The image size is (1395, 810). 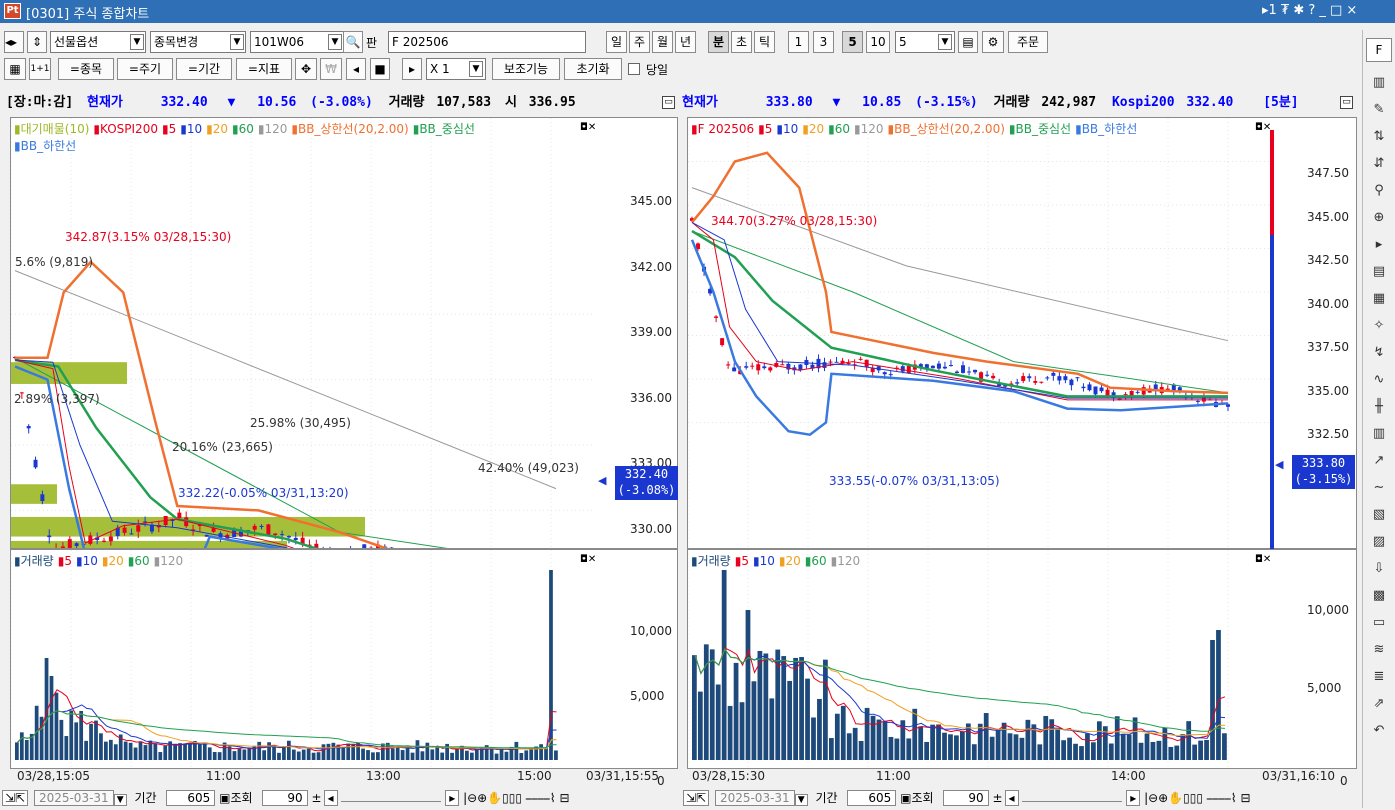 What do you see at coordinates (1309, 10) in the screenshot?
I see `window-controls: ▸1 ₮ ✱ ? _ □ ×` at bounding box center [1309, 10].